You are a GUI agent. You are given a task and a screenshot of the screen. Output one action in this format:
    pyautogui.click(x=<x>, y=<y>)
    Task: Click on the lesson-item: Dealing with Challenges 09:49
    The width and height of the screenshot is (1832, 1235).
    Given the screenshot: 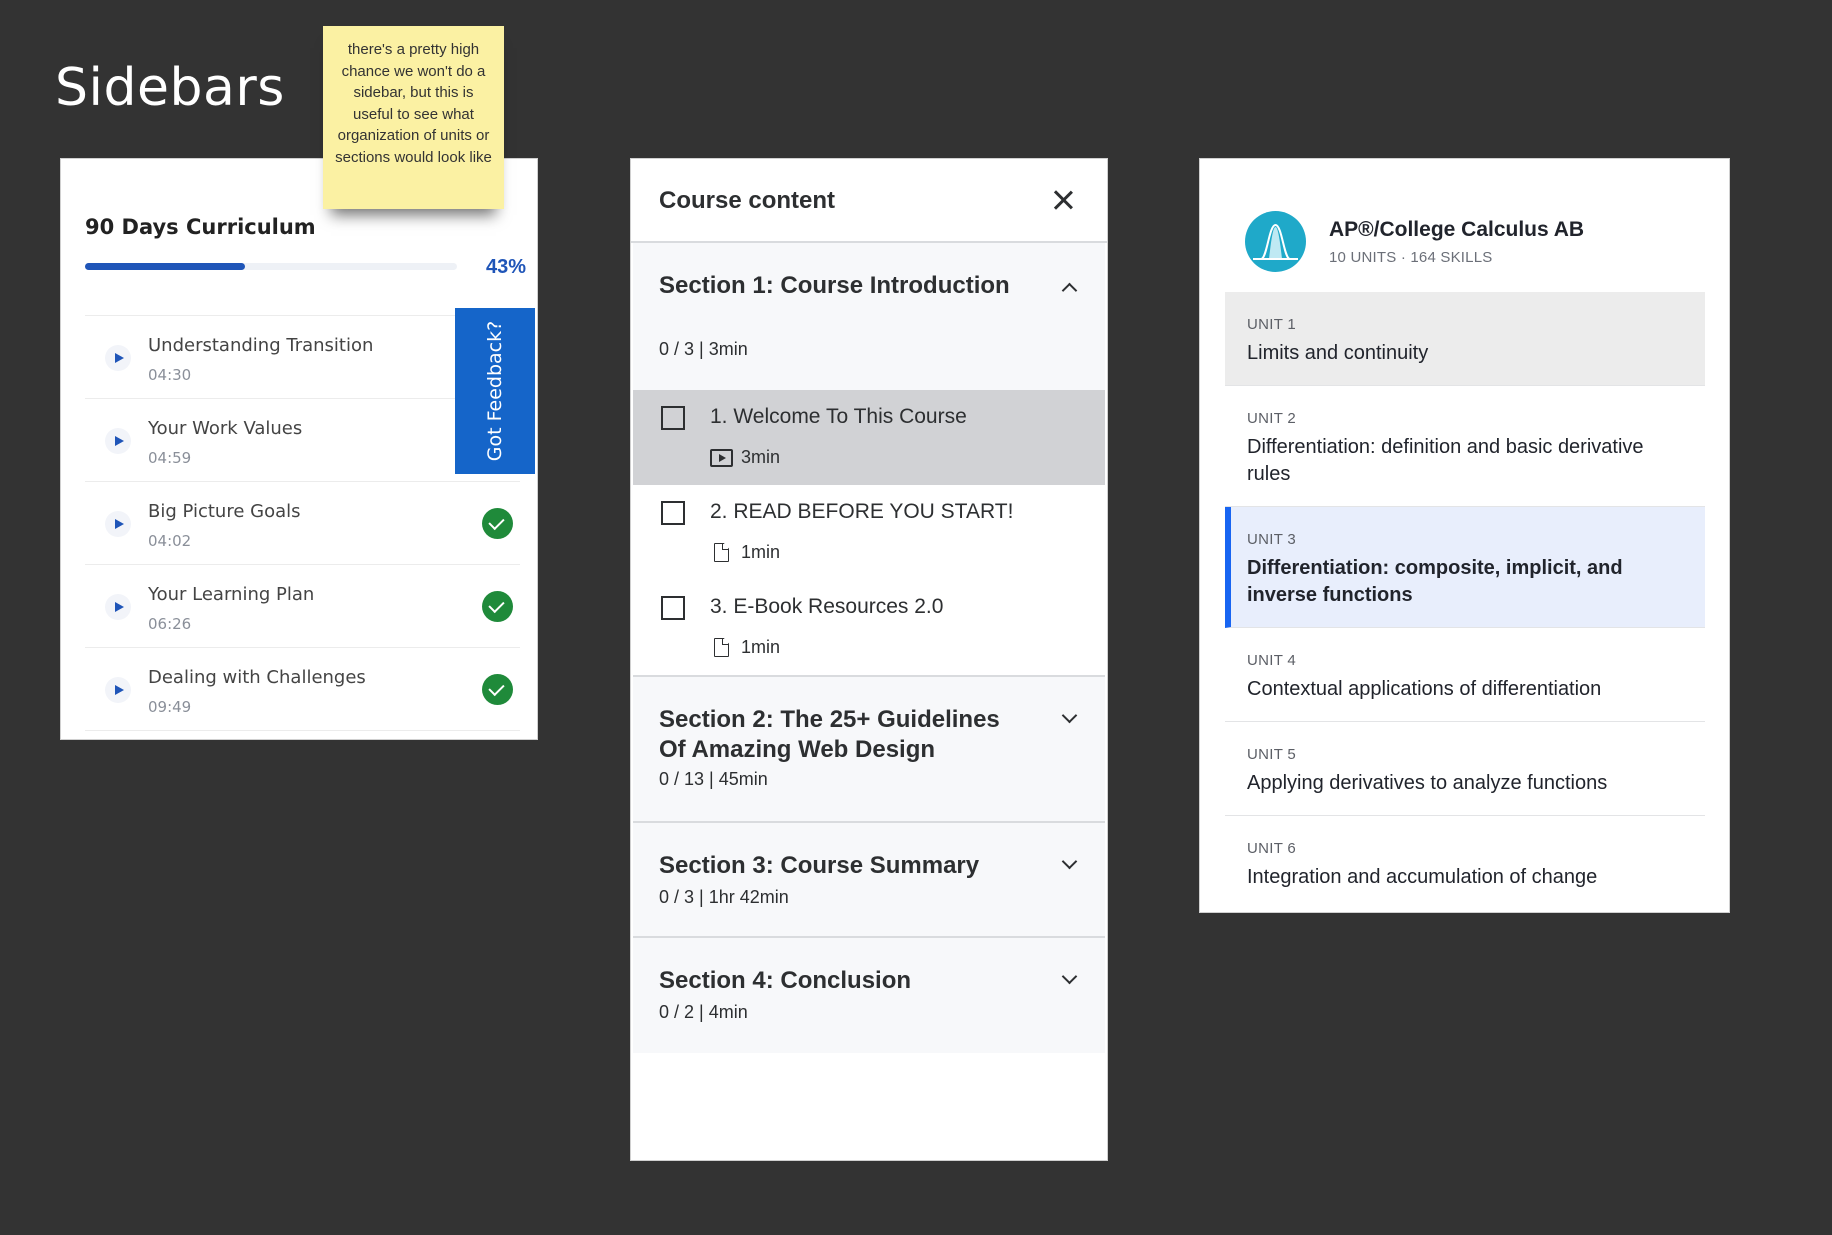 What is the action you would take?
    pyautogui.click(x=302, y=689)
    